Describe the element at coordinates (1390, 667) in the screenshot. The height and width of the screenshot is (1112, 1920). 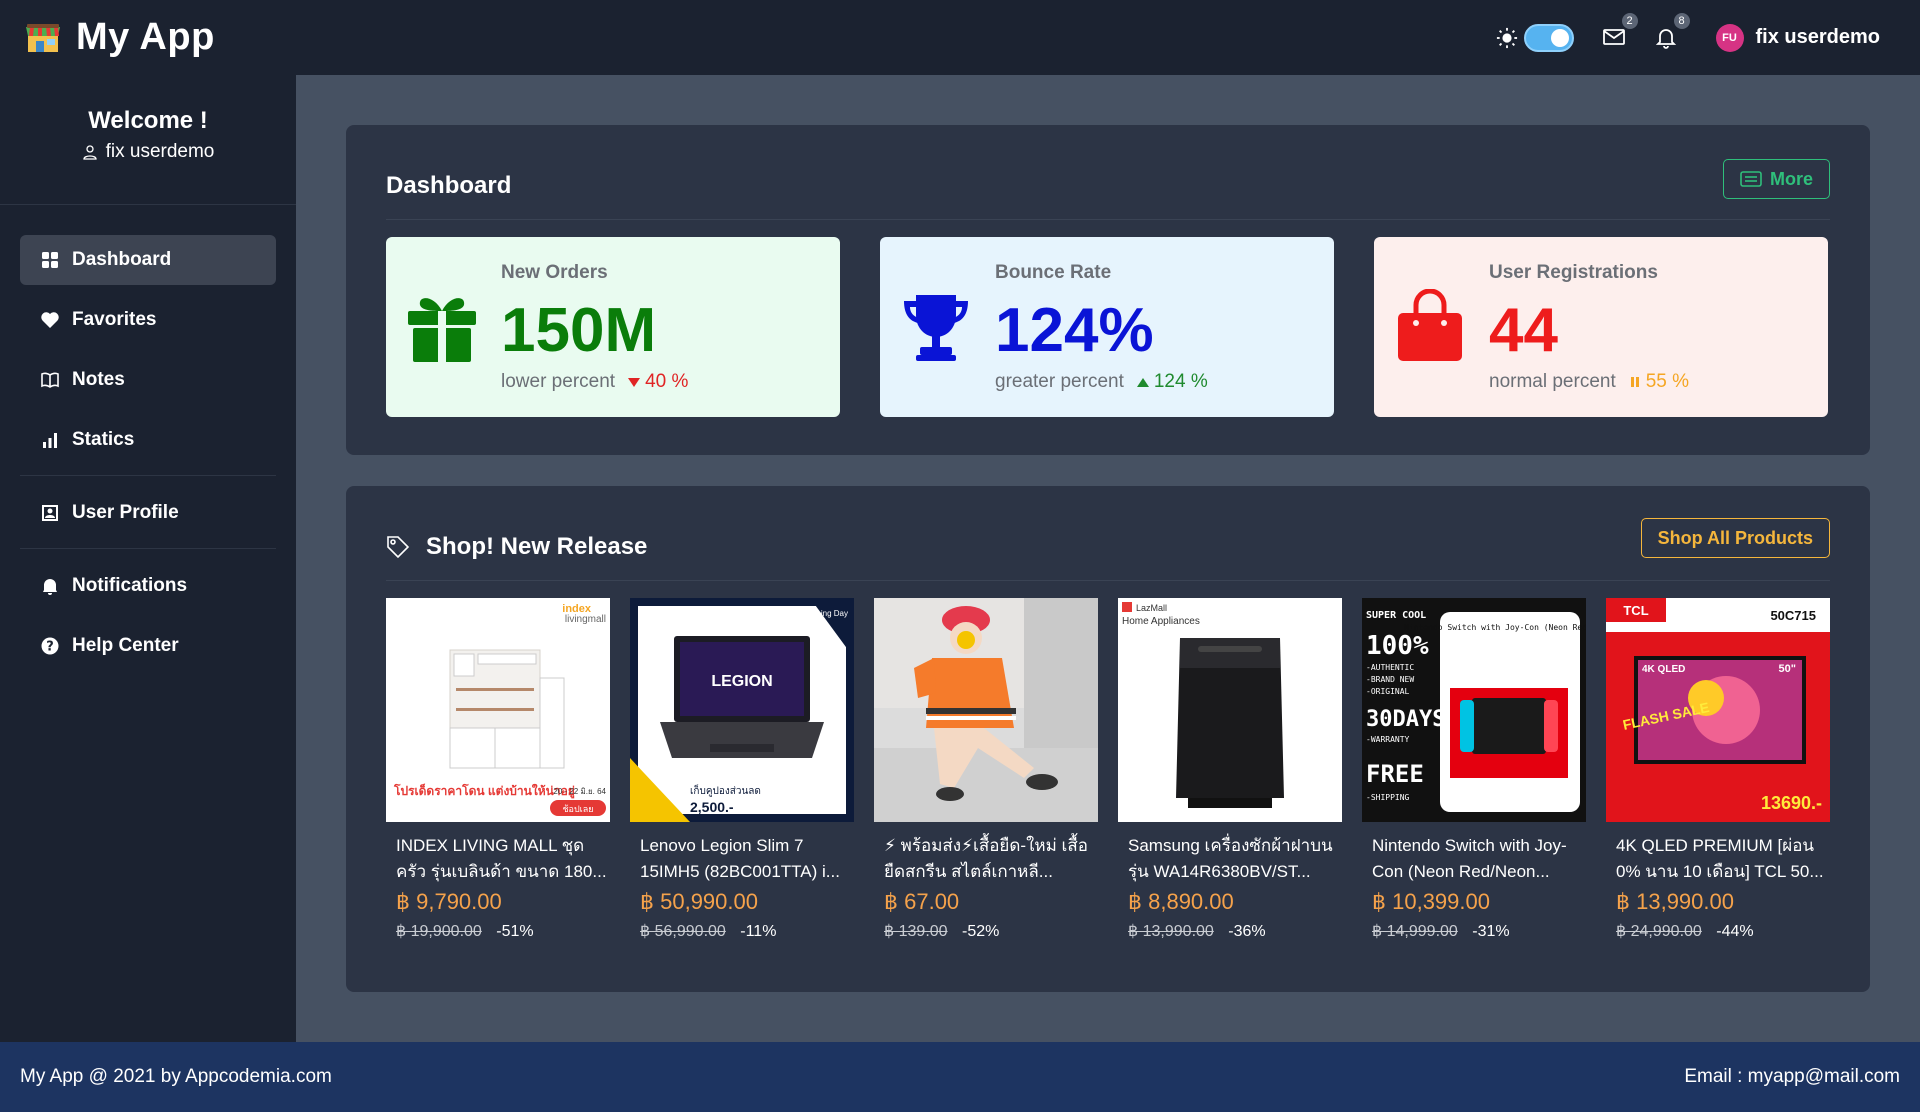
I see `image-text-p5-line-2: -AUTHENTIC` at that location.